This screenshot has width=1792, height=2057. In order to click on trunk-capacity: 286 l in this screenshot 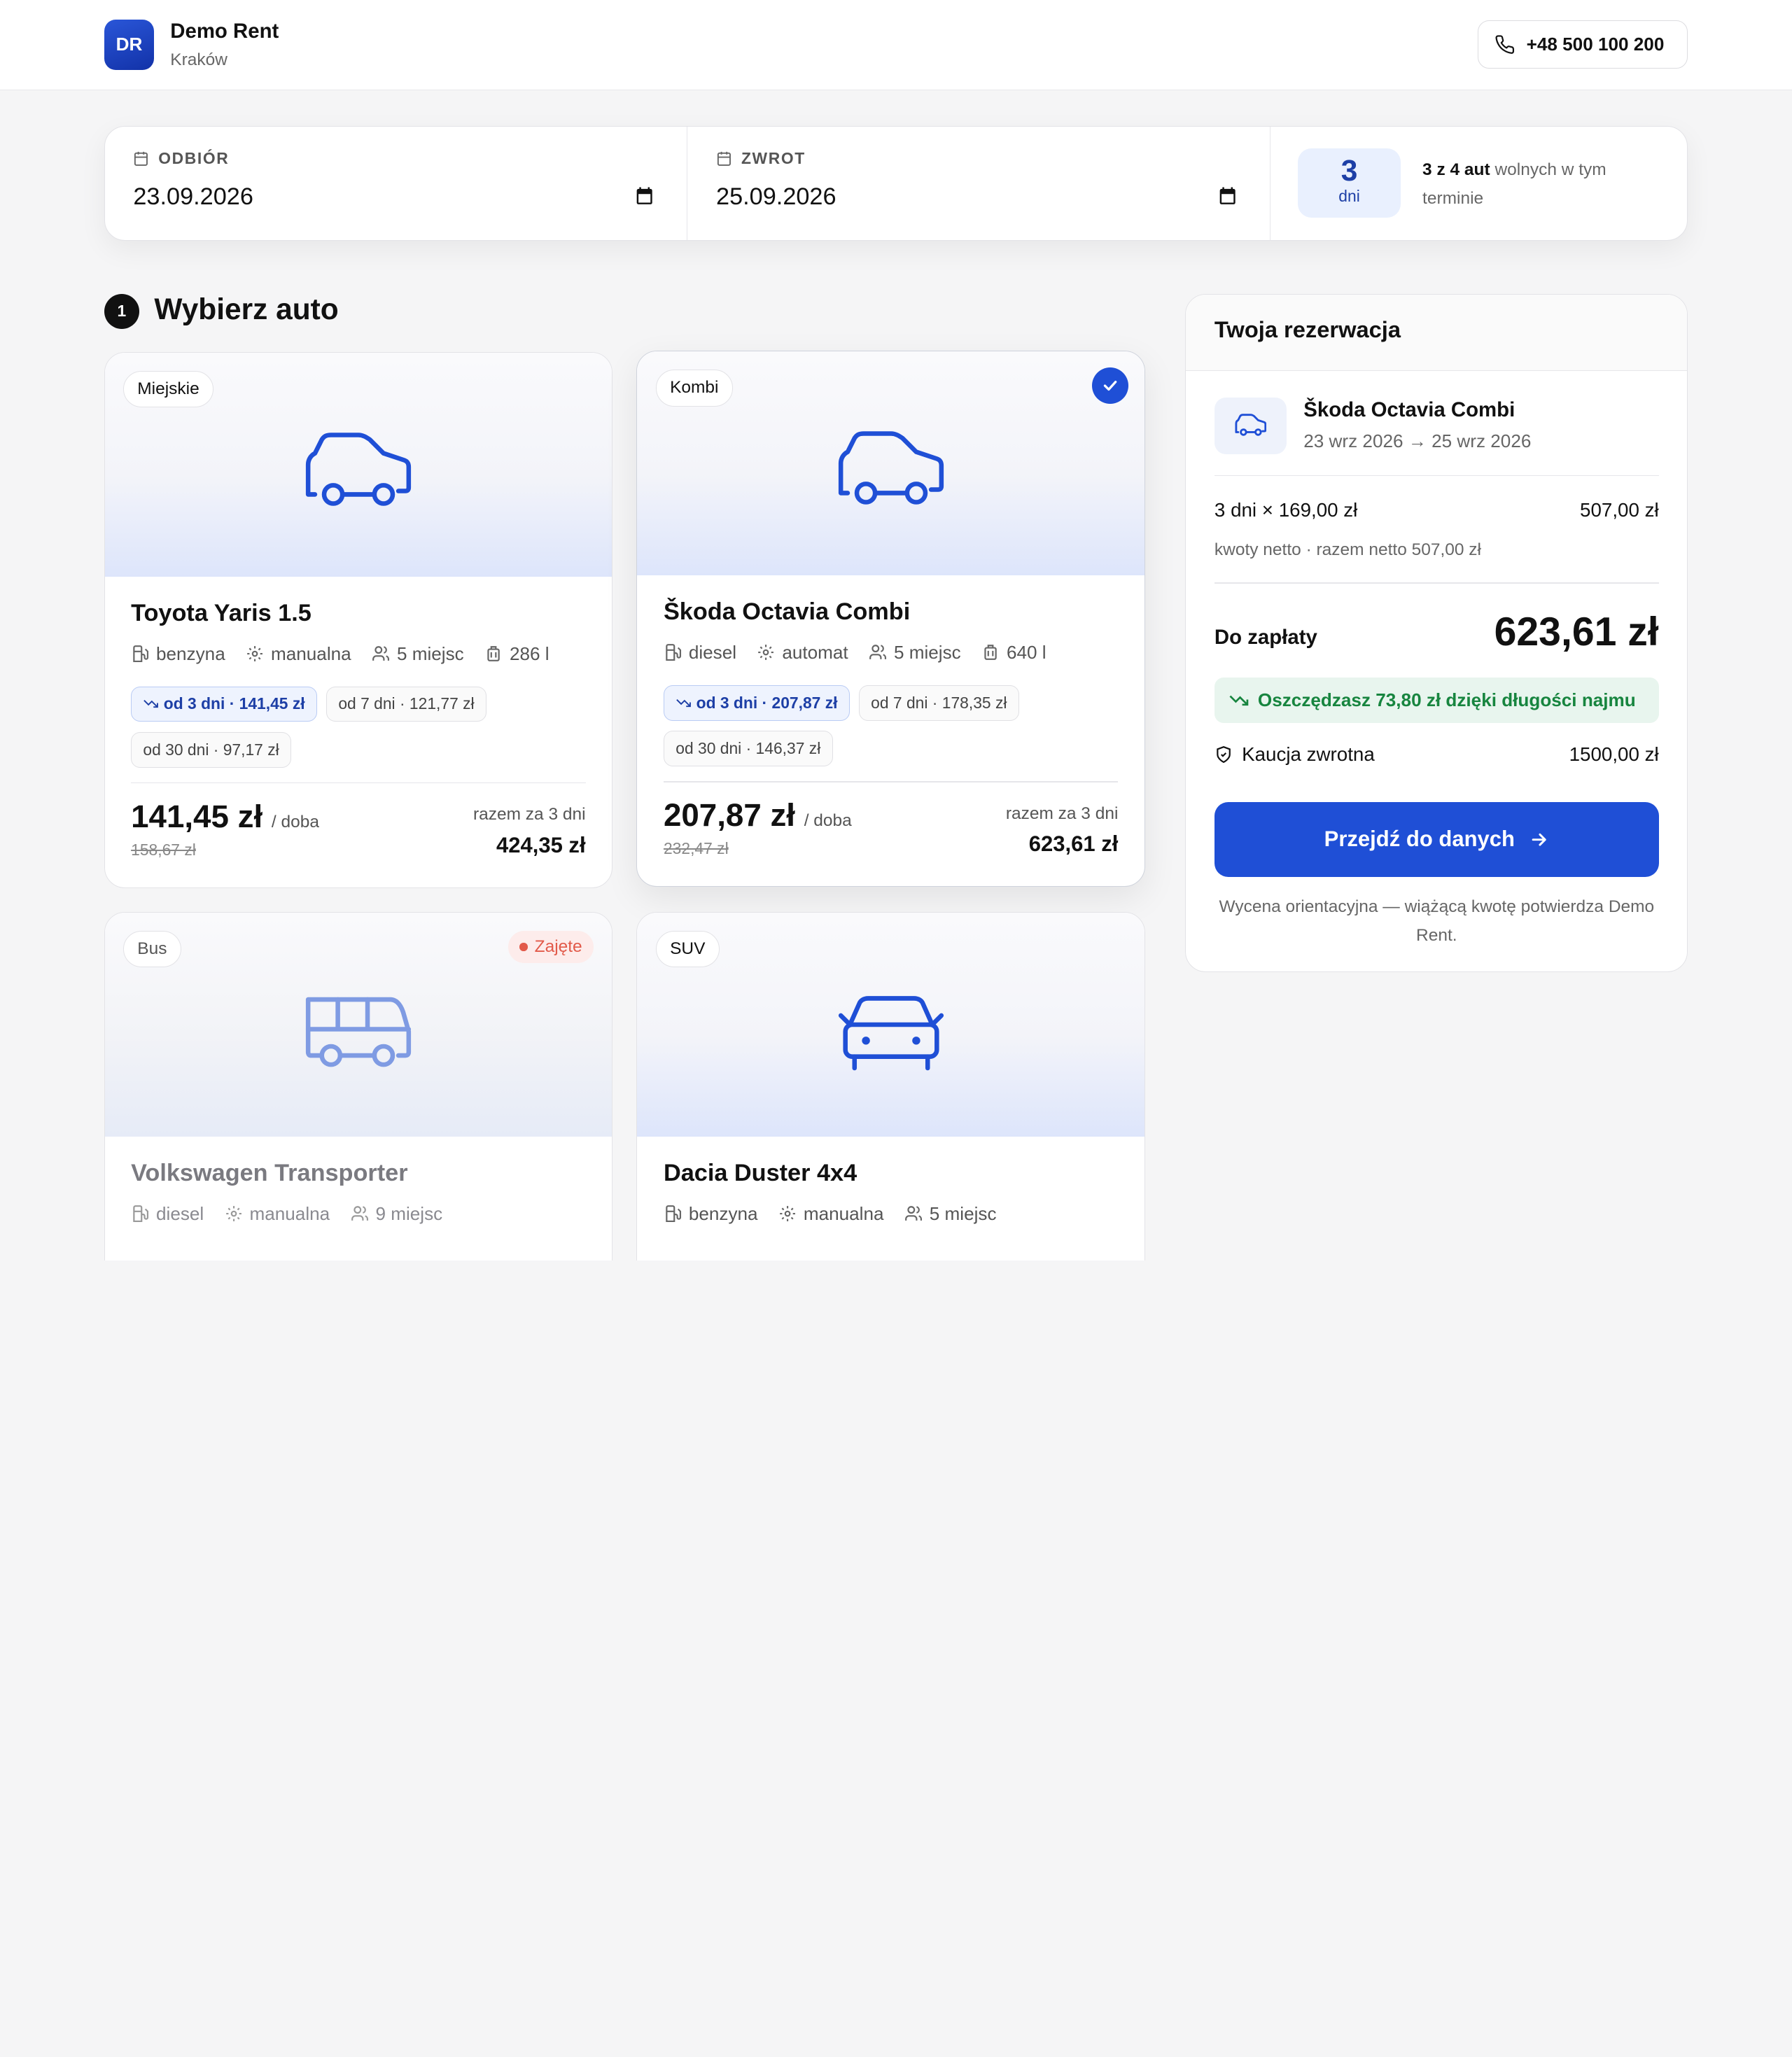, I will do `click(529, 653)`.